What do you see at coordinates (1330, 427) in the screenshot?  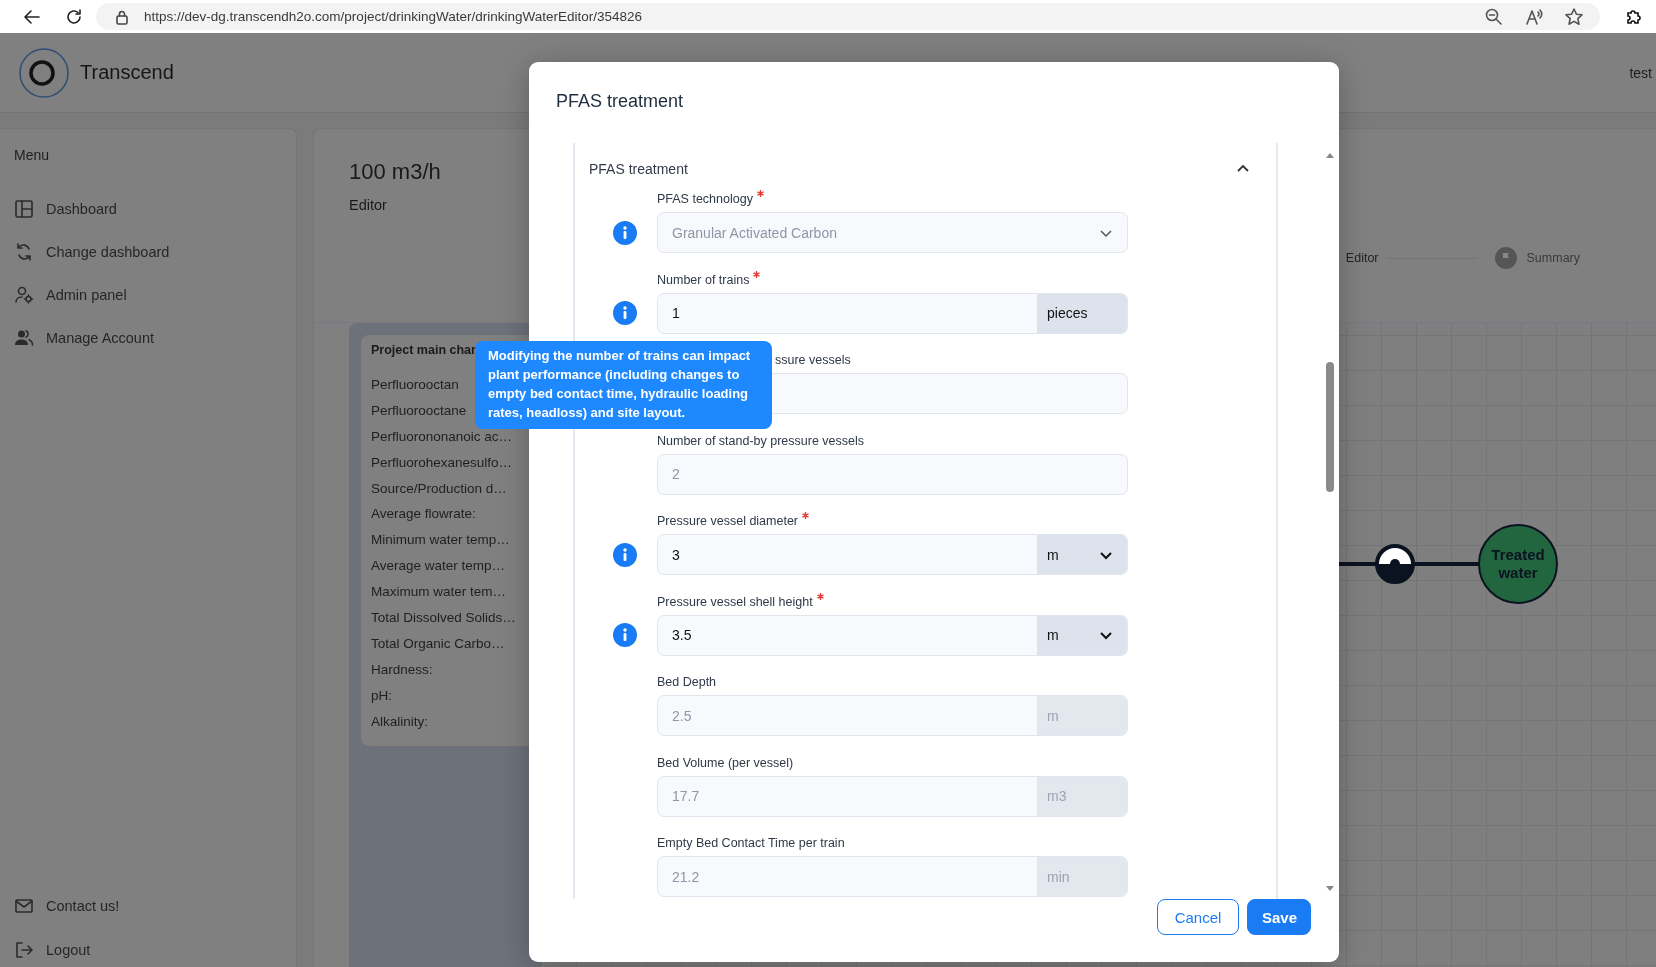 I see `scroll-thumb` at bounding box center [1330, 427].